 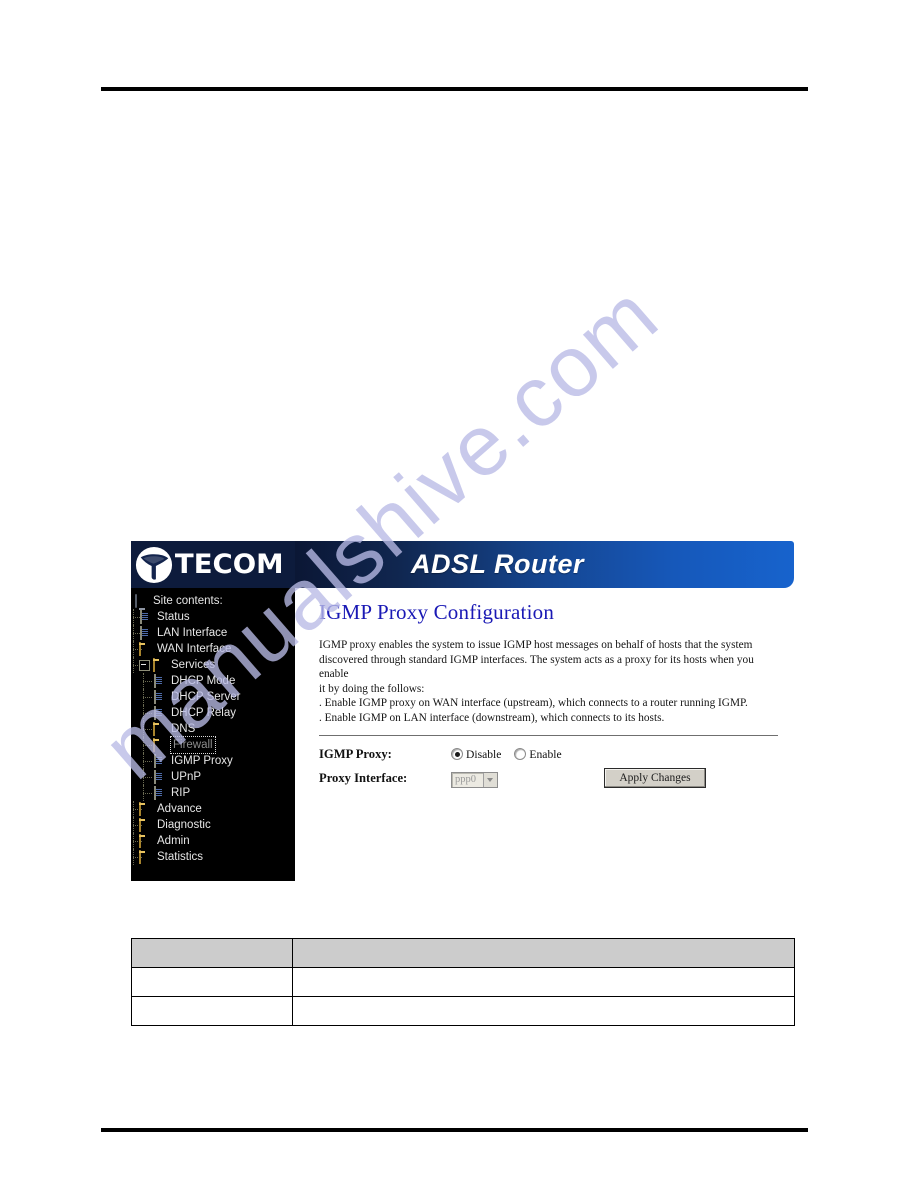 What do you see at coordinates (213, 857) in the screenshot?
I see `sidebar-item-statistics: Statistics` at bounding box center [213, 857].